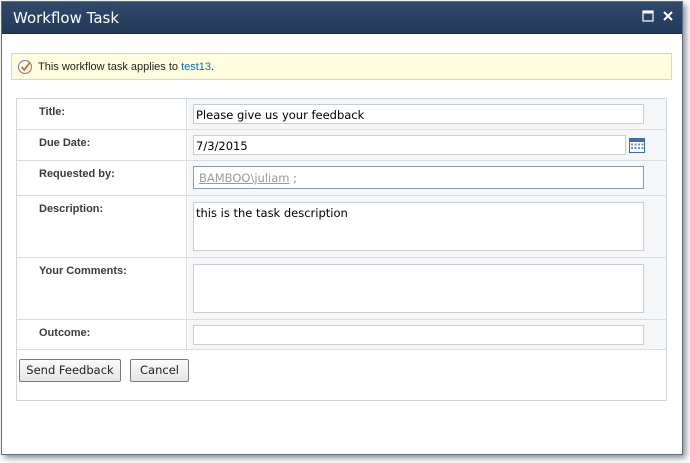  What do you see at coordinates (341, 66) in the screenshot?
I see `task-notice-bar: This workflow task applies to test13.` at bounding box center [341, 66].